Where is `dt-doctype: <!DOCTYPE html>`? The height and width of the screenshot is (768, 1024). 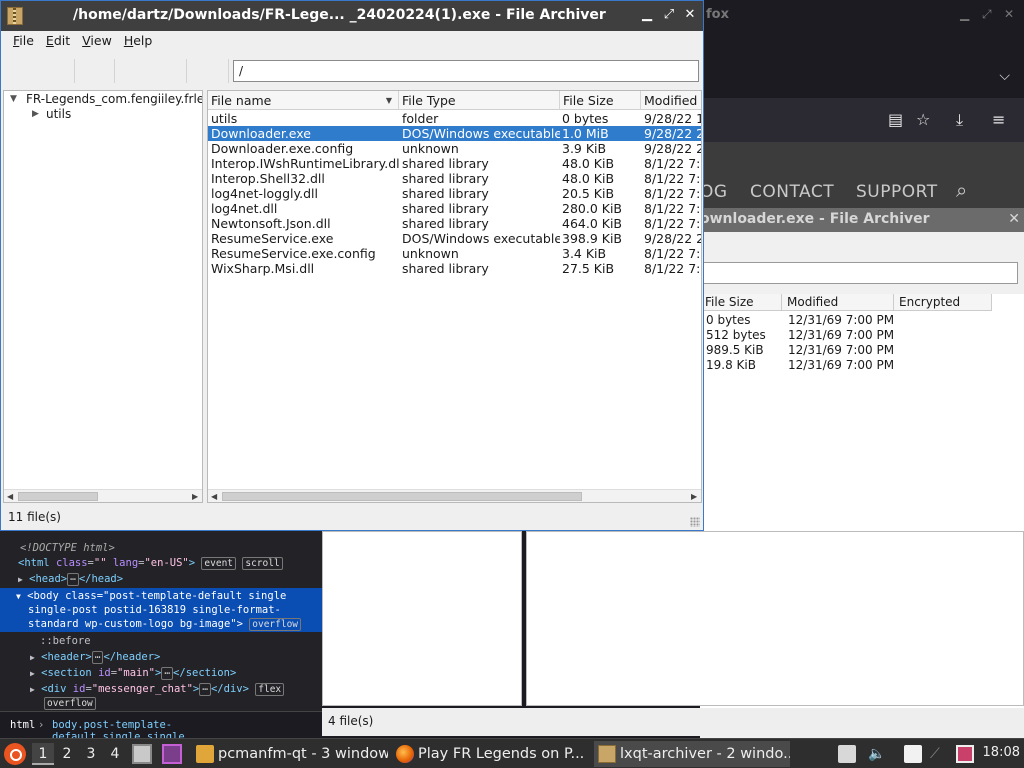 dt-doctype: <!DOCTYPE html> is located at coordinates (67, 548).